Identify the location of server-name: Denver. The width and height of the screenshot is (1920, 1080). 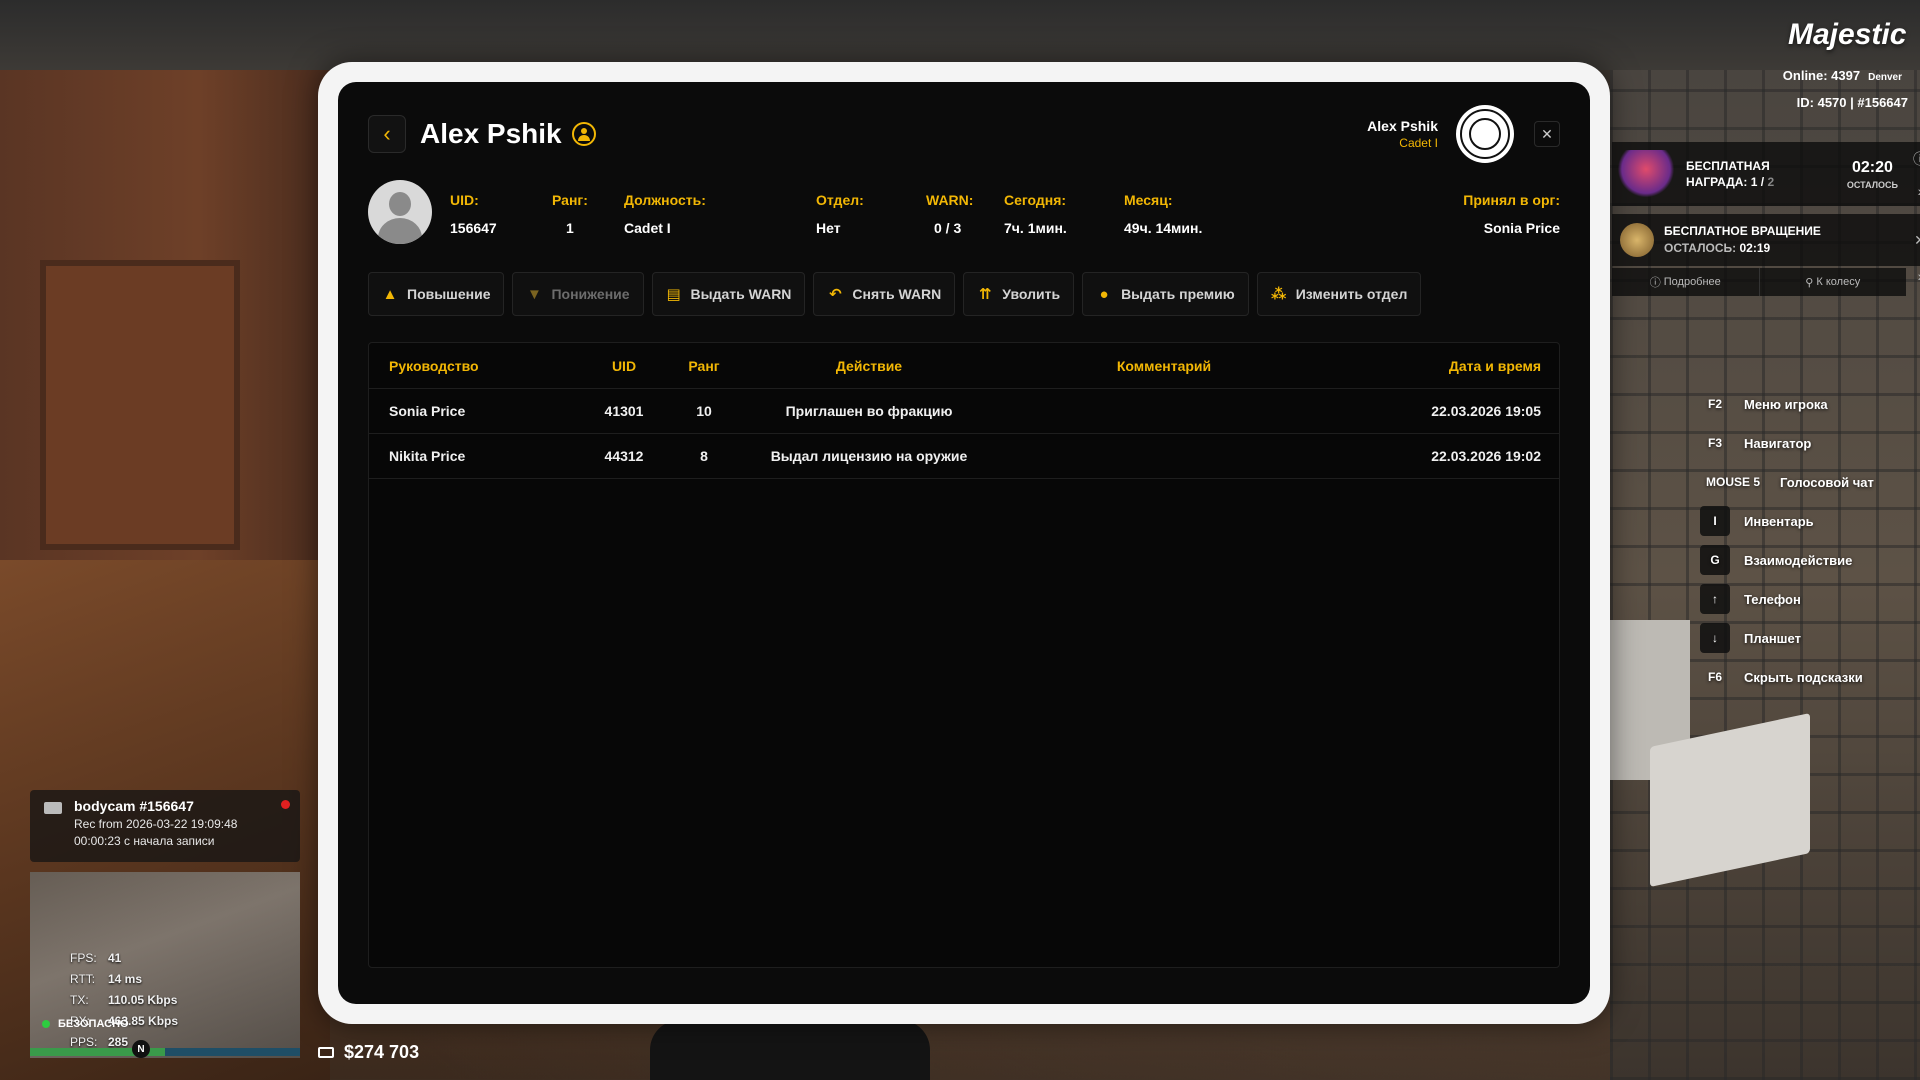
(1885, 77).